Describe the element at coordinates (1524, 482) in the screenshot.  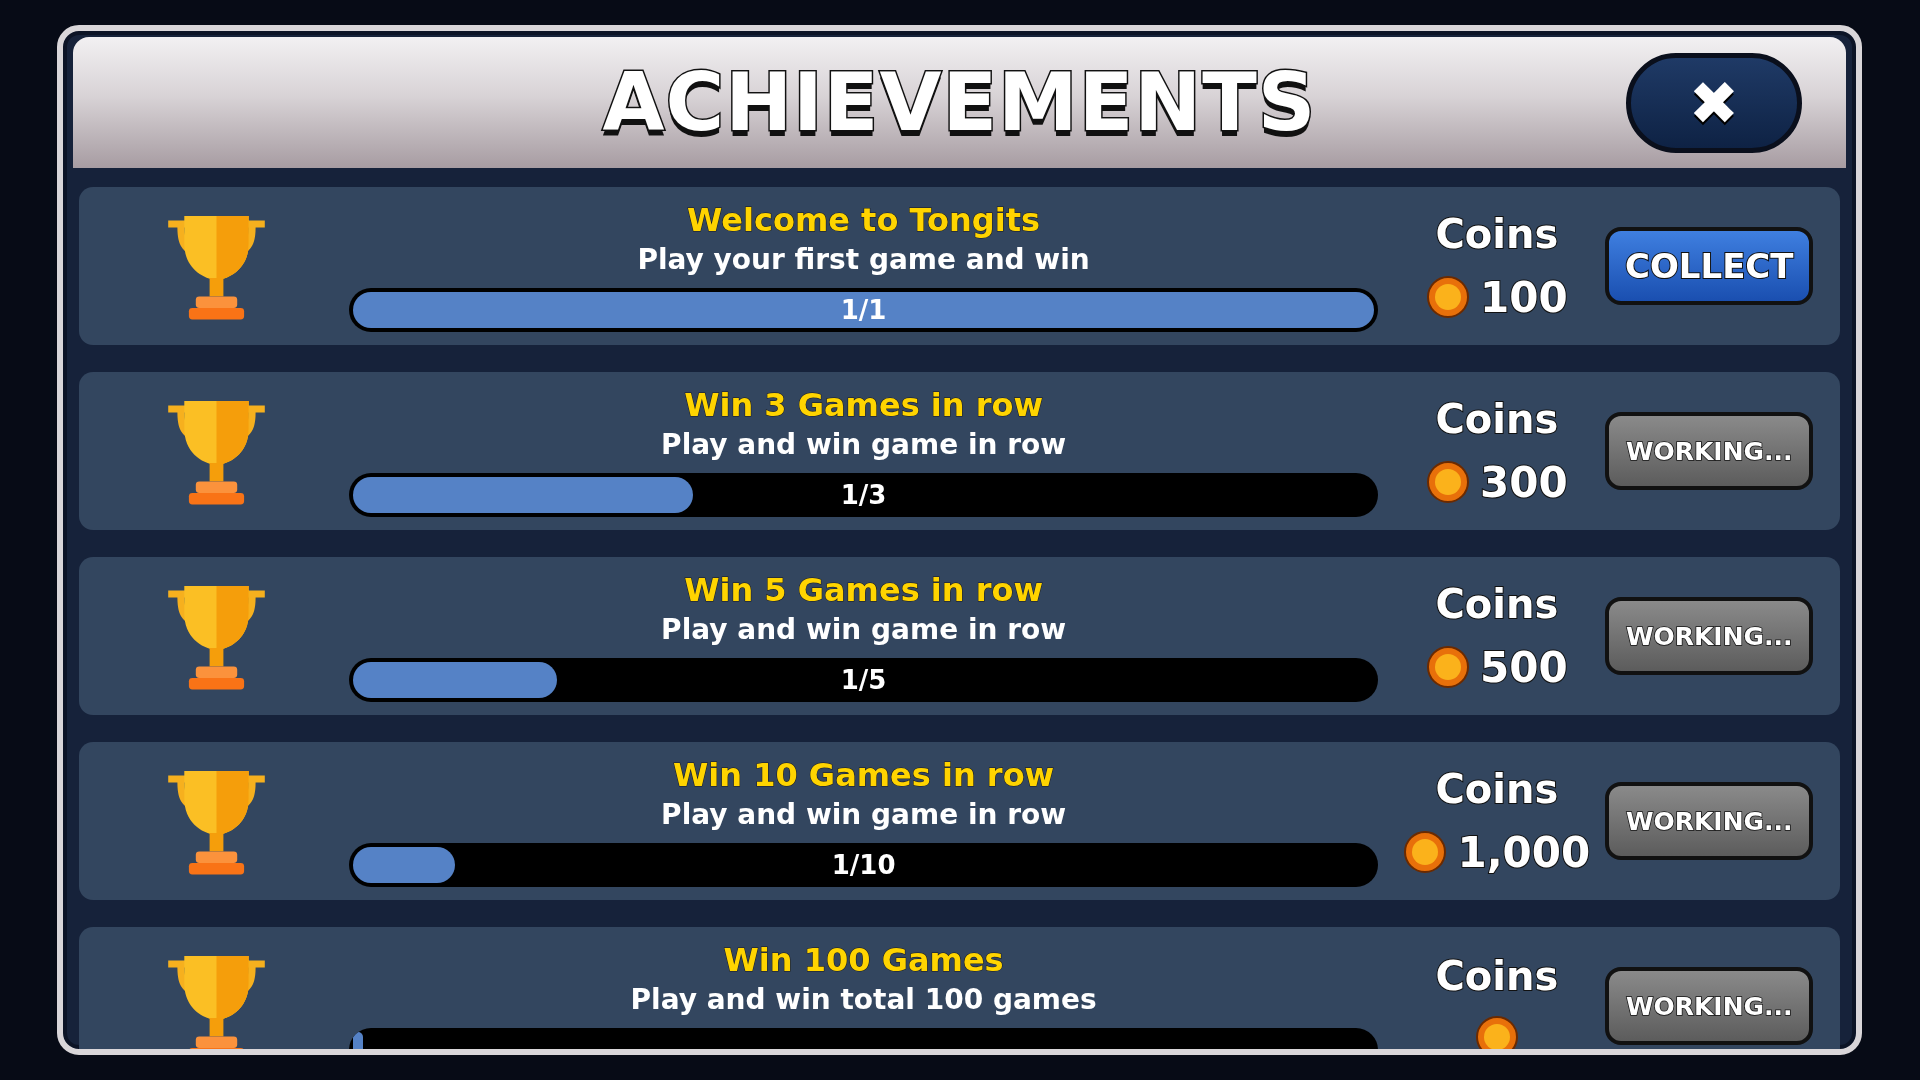
I see `reward-amount: 300` at that location.